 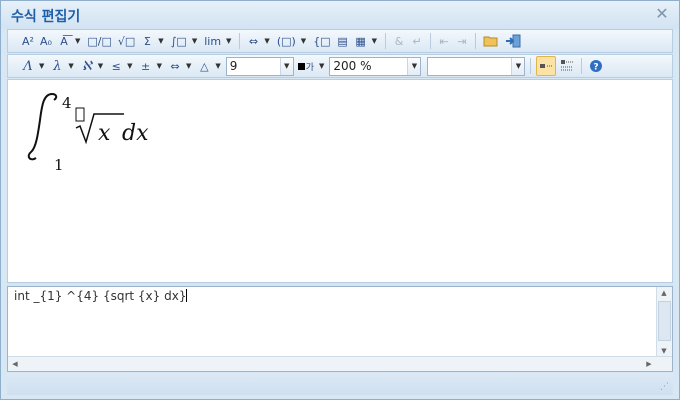 I want to click on matrix-dropdown-icon: ▼, so click(x=374, y=41).